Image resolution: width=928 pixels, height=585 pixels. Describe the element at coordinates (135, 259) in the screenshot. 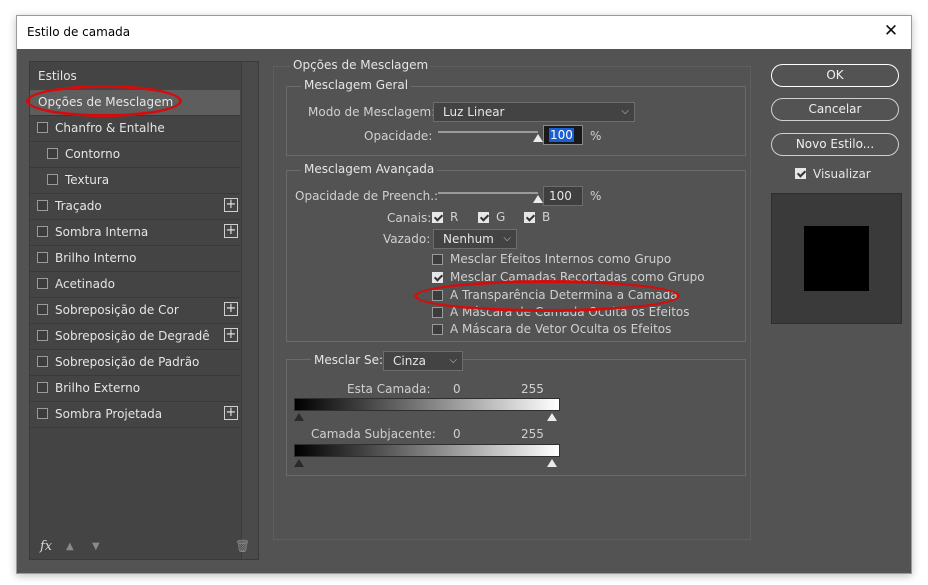

I see `sidebar-item: Brilho Interno` at that location.